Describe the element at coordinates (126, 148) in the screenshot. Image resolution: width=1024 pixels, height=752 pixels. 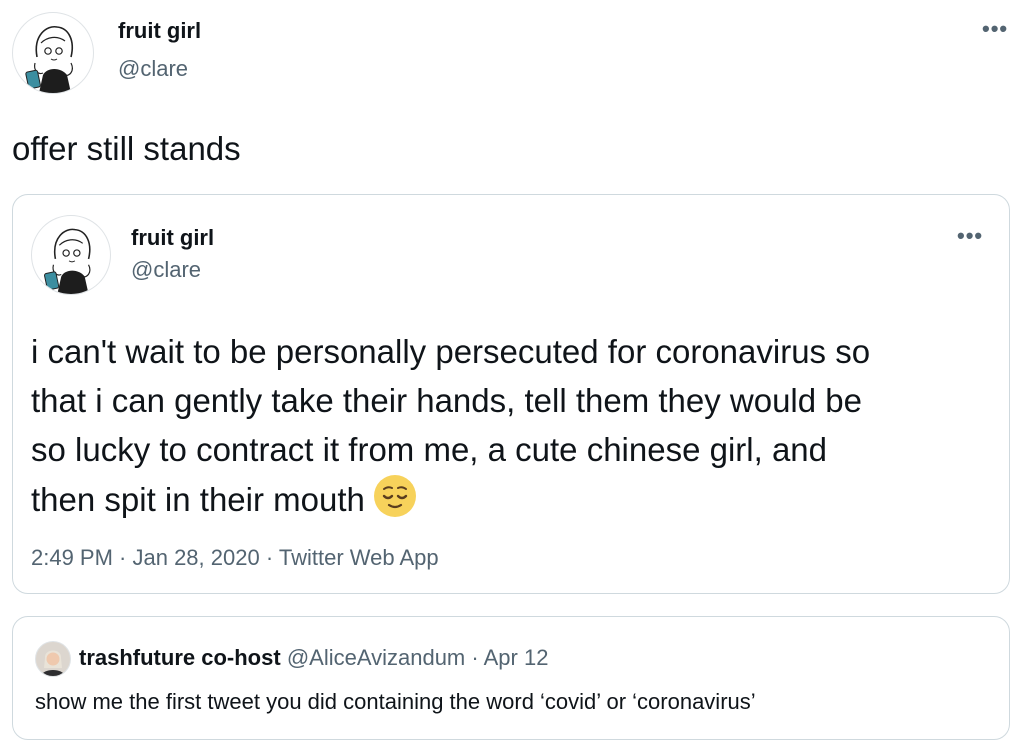
I see `tweet-text: offer still stands` at that location.